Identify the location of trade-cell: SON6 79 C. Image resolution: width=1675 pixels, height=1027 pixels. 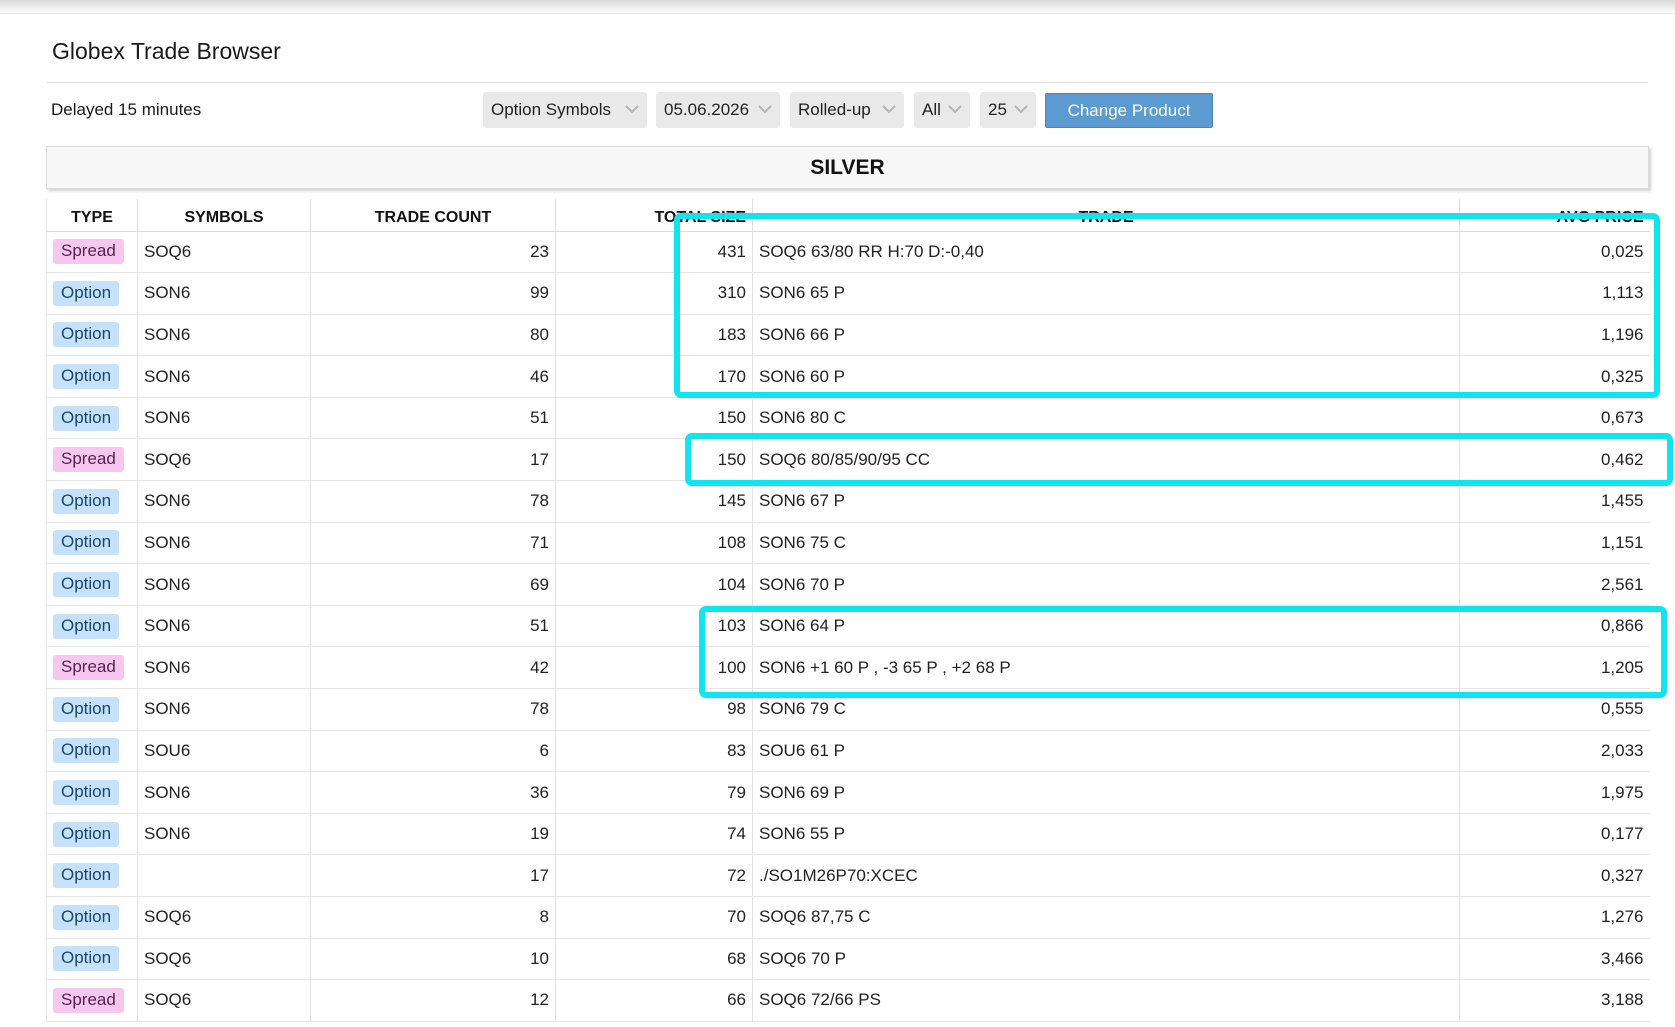
(1106, 709).